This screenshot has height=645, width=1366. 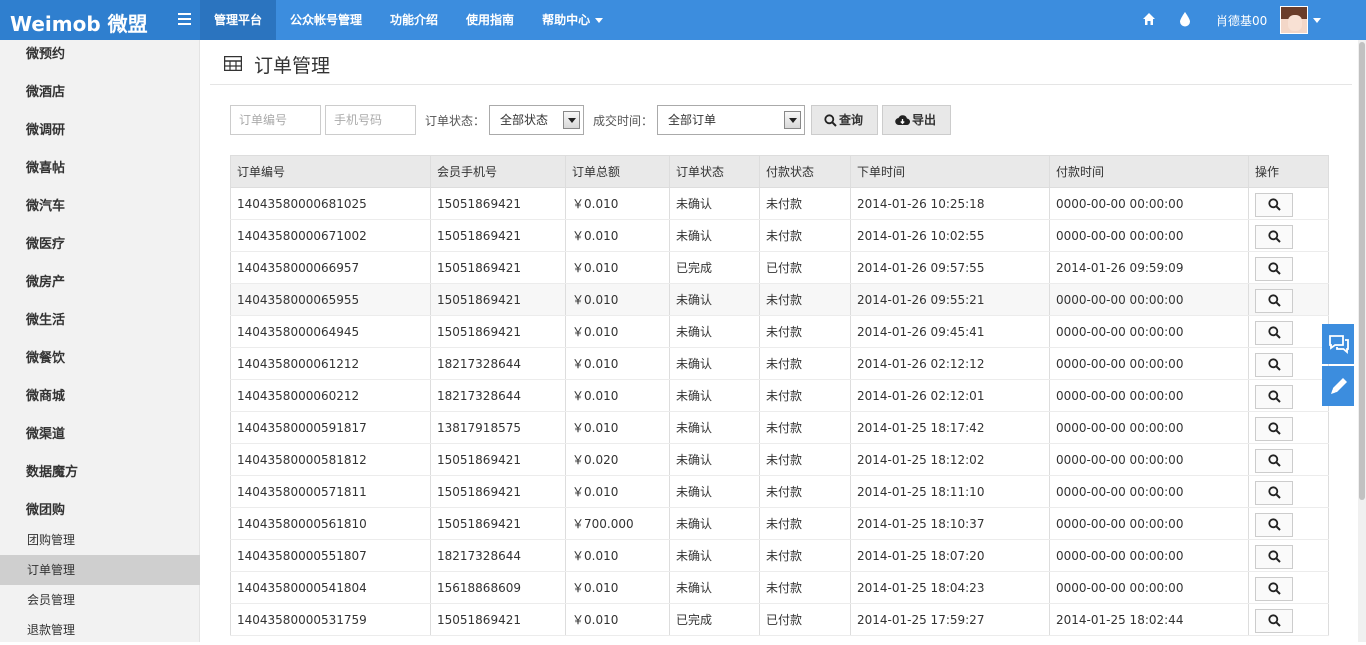 I want to click on sidebar-item-hotel: 微酒店, so click(x=100, y=97).